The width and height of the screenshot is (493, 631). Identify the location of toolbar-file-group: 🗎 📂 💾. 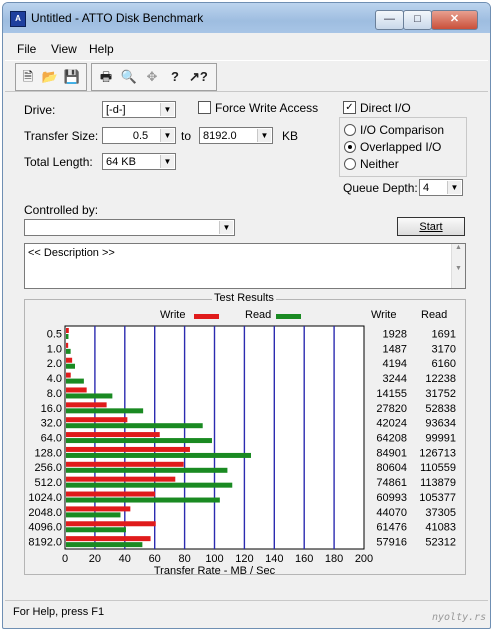
(51, 77).